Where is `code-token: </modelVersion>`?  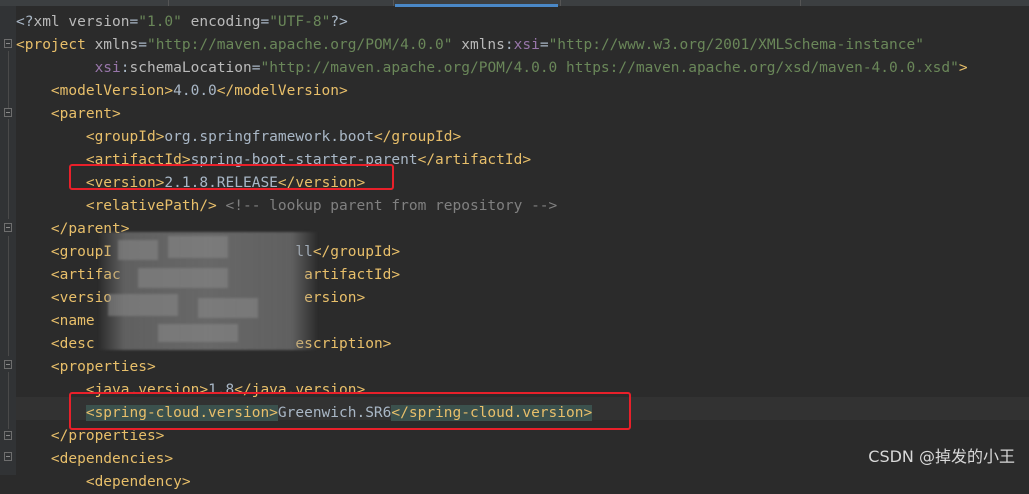 code-token: </modelVersion> is located at coordinates (282, 91).